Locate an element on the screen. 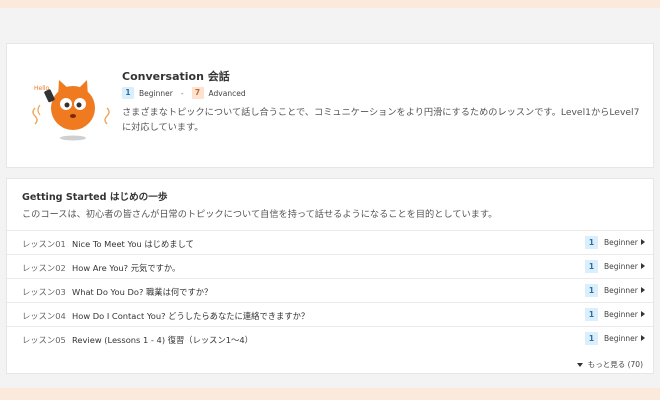 Image resolution: width=660 pixels, height=400 pixels. show-more-button: もっと見る (70) is located at coordinates (609, 364).